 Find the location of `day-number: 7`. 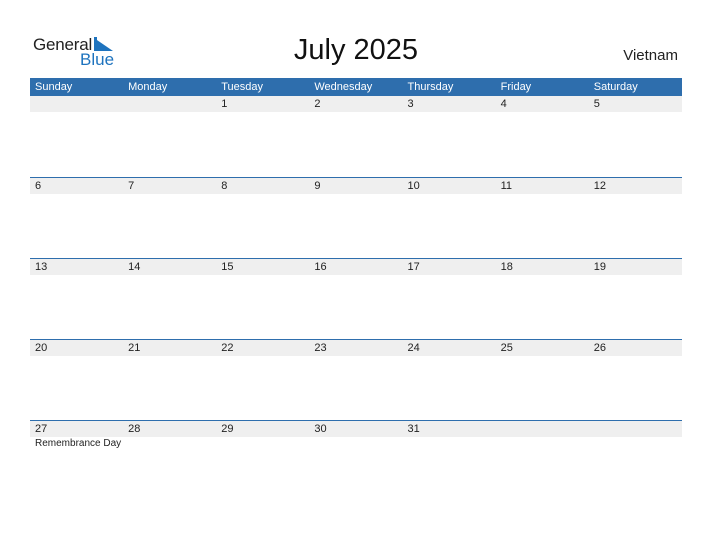

day-number: 7 is located at coordinates (131, 186).